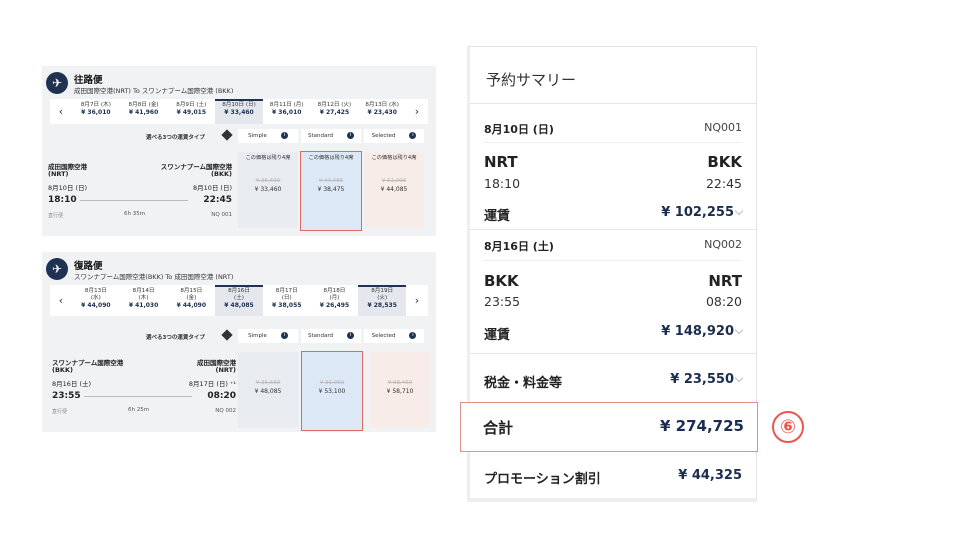  I want to click on date-weekday: (火), so click(382, 297).